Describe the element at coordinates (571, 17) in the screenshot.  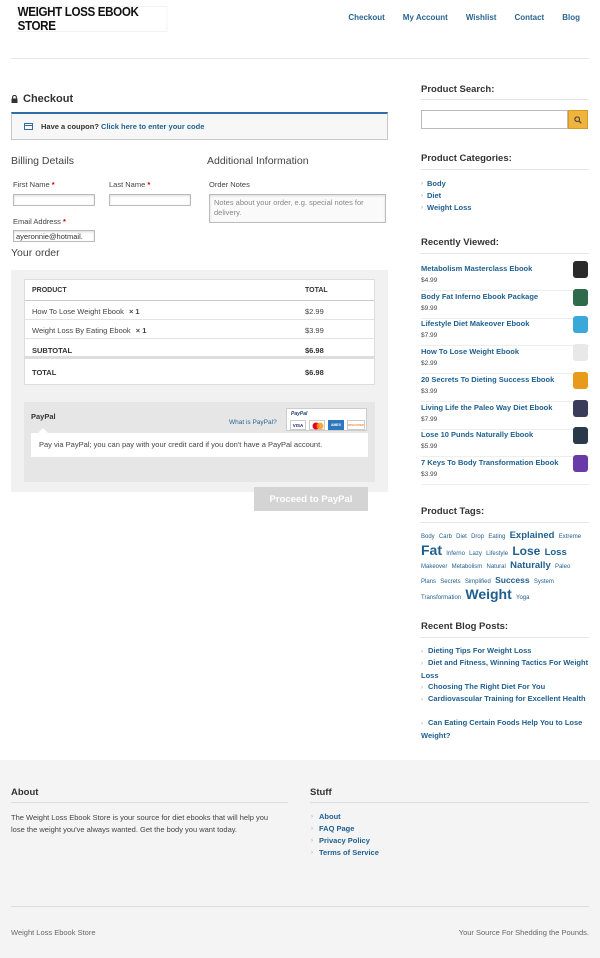
I see `nav-blog: Blog` at that location.